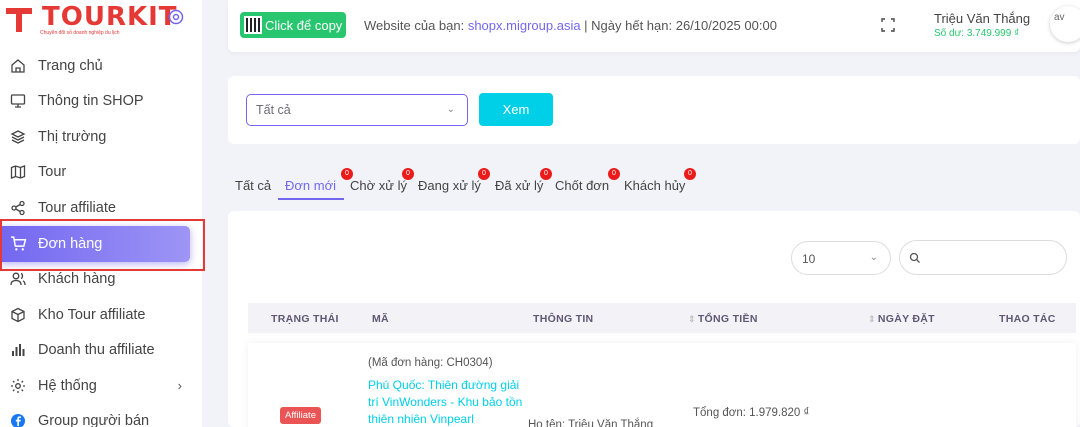  What do you see at coordinates (18, 172) in the screenshot?
I see `map-icon` at bounding box center [18, 172].